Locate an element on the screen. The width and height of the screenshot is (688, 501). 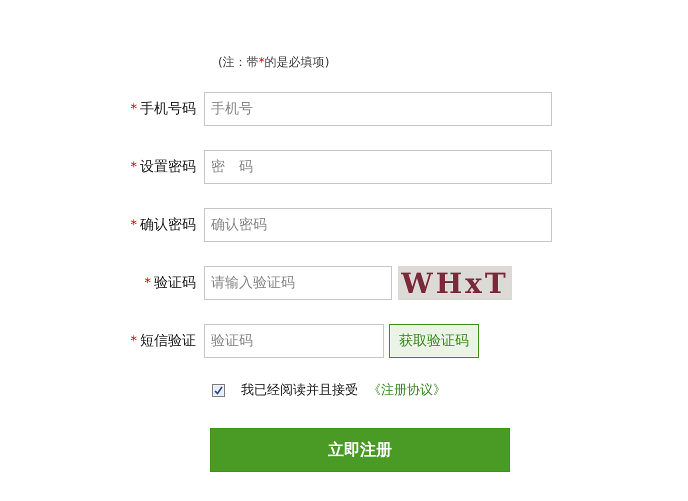
input-field: 请输入验证码 is located at coordinates (298, 283).